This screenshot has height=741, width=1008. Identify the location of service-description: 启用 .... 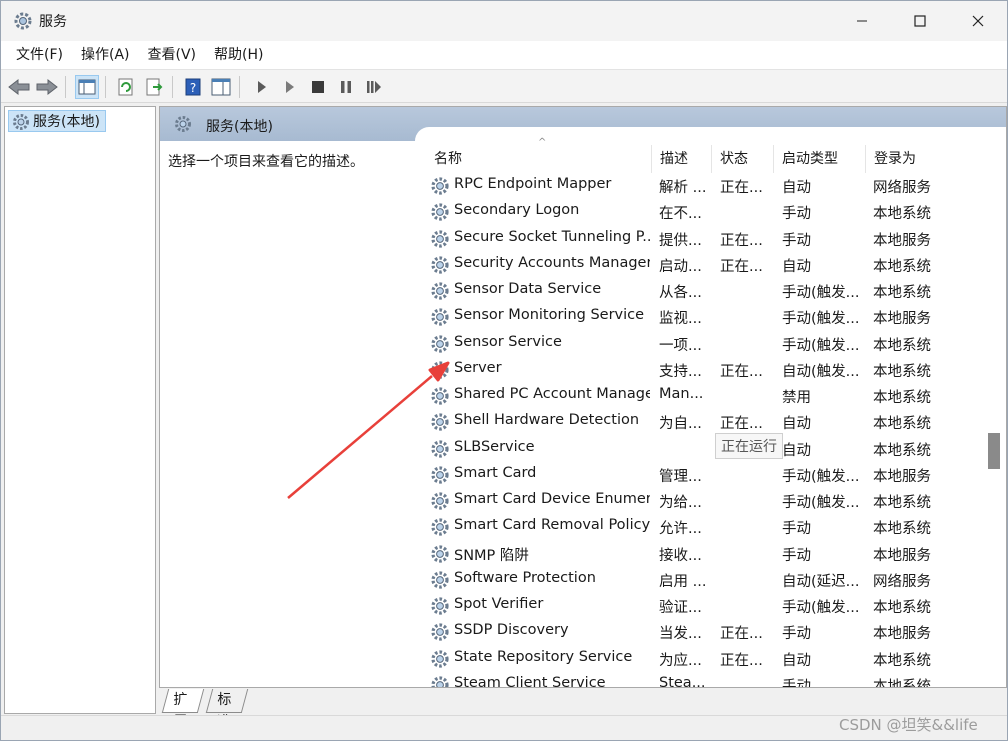
(683, 581).